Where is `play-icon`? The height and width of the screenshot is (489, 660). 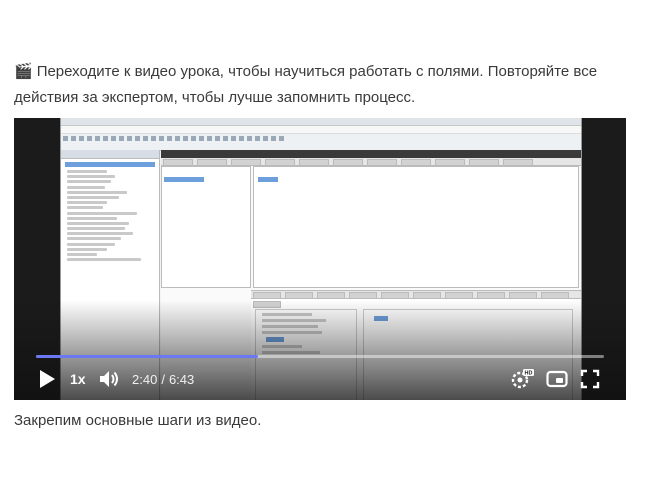 play-icon is located at coordinates (47, 379).